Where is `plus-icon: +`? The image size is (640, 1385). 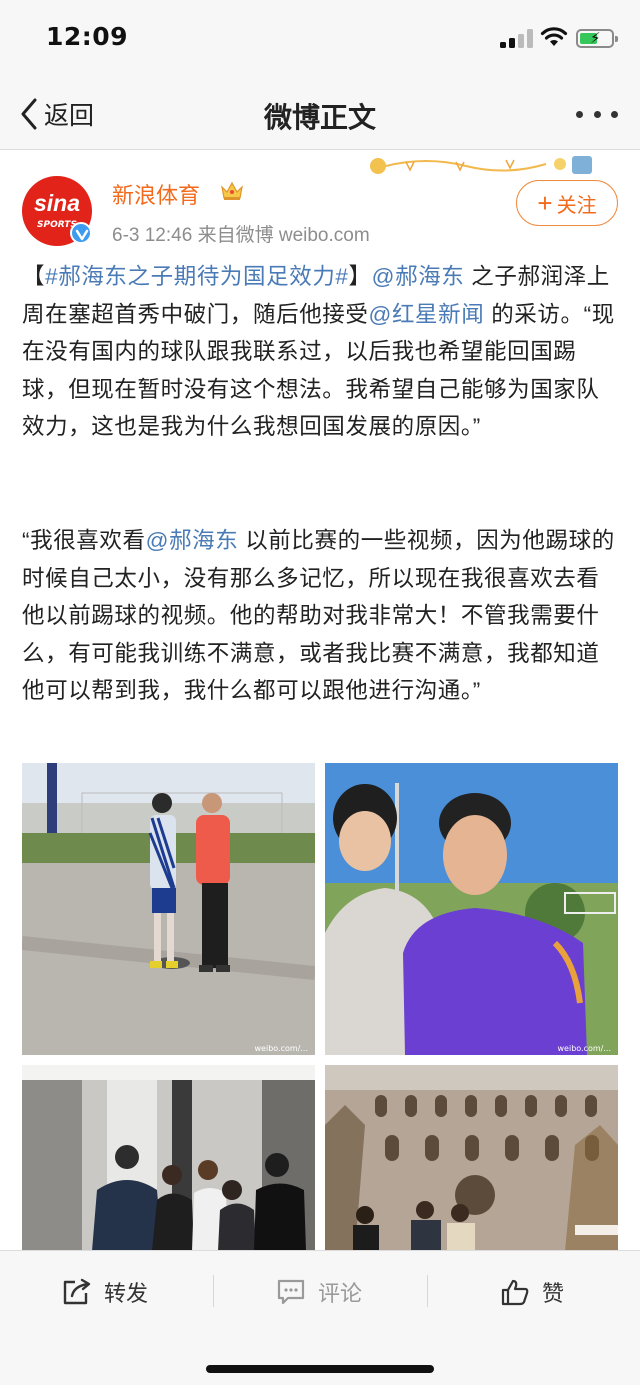 plus-icon: + is located at coordinates (545, 203).